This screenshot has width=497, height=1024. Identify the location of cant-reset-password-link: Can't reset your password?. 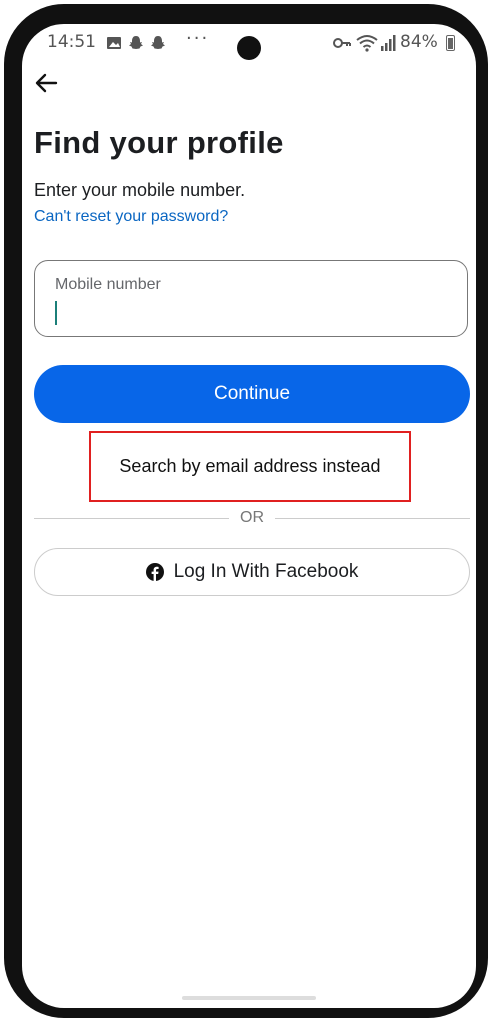
(131, 217).